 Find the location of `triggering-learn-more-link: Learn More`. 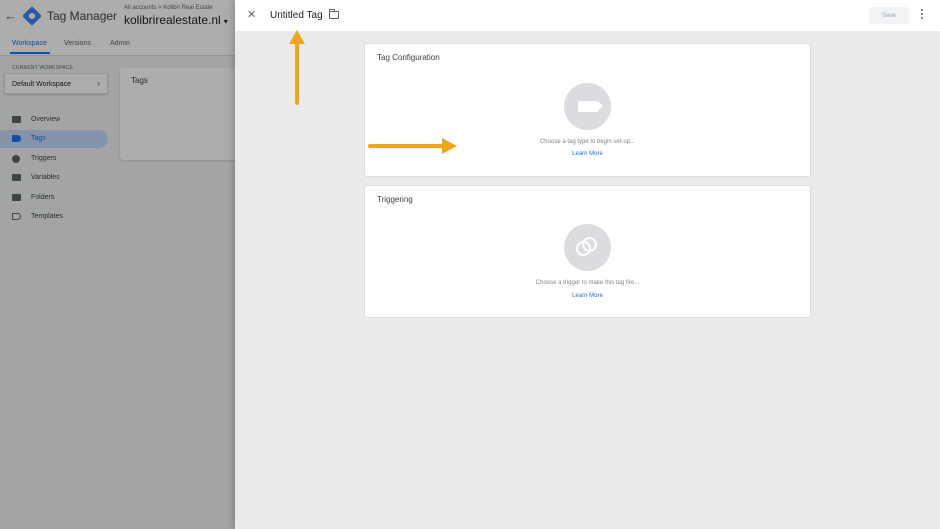

triggering-learn-more-link: Learn More is located at coordinates (587, 296).